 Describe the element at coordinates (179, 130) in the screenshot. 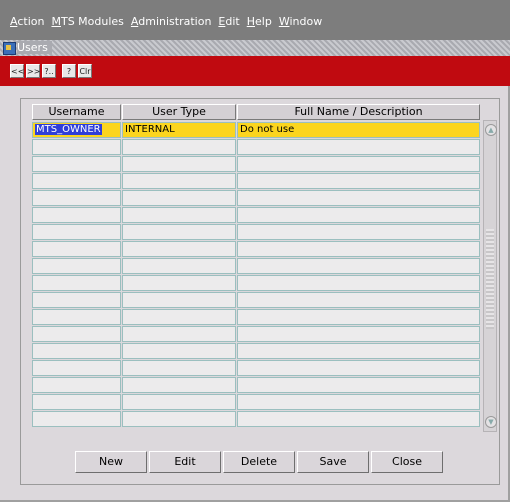

I see `cell-user-type: INTERNAL` at that location.